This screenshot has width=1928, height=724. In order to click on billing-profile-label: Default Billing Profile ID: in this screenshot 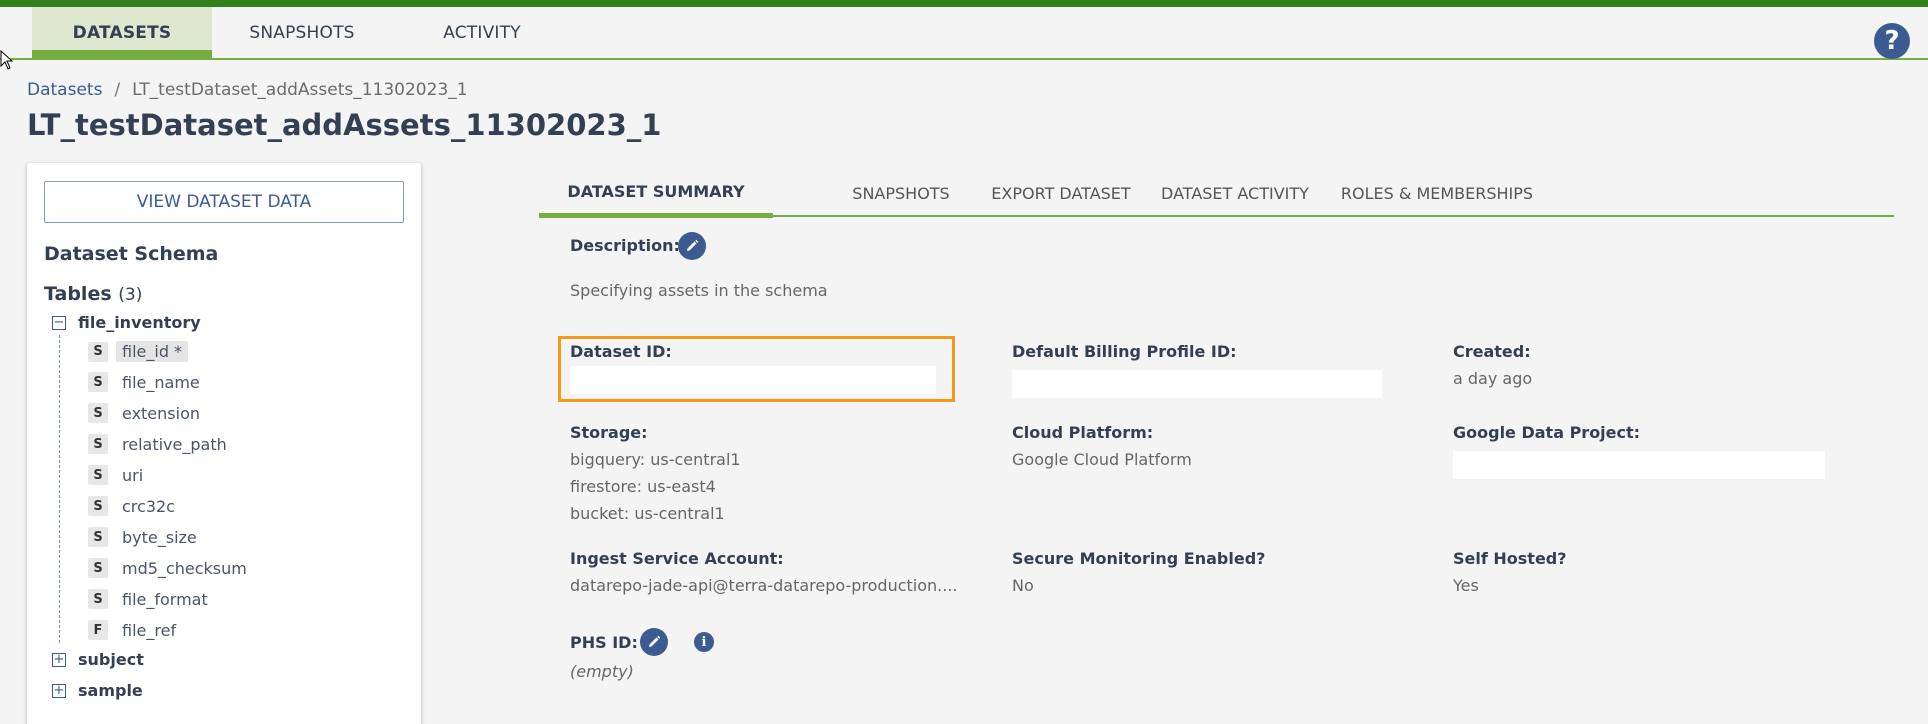, I will do `click(1124, 351)`.